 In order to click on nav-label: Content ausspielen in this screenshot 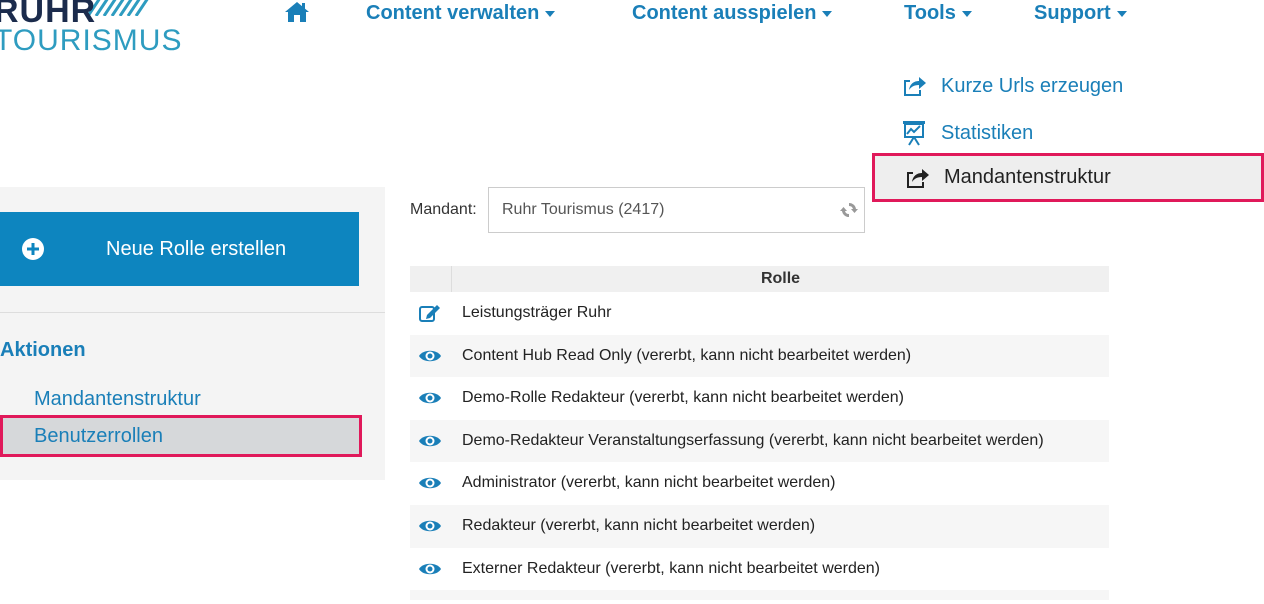, I will do `click(724, 13)`.